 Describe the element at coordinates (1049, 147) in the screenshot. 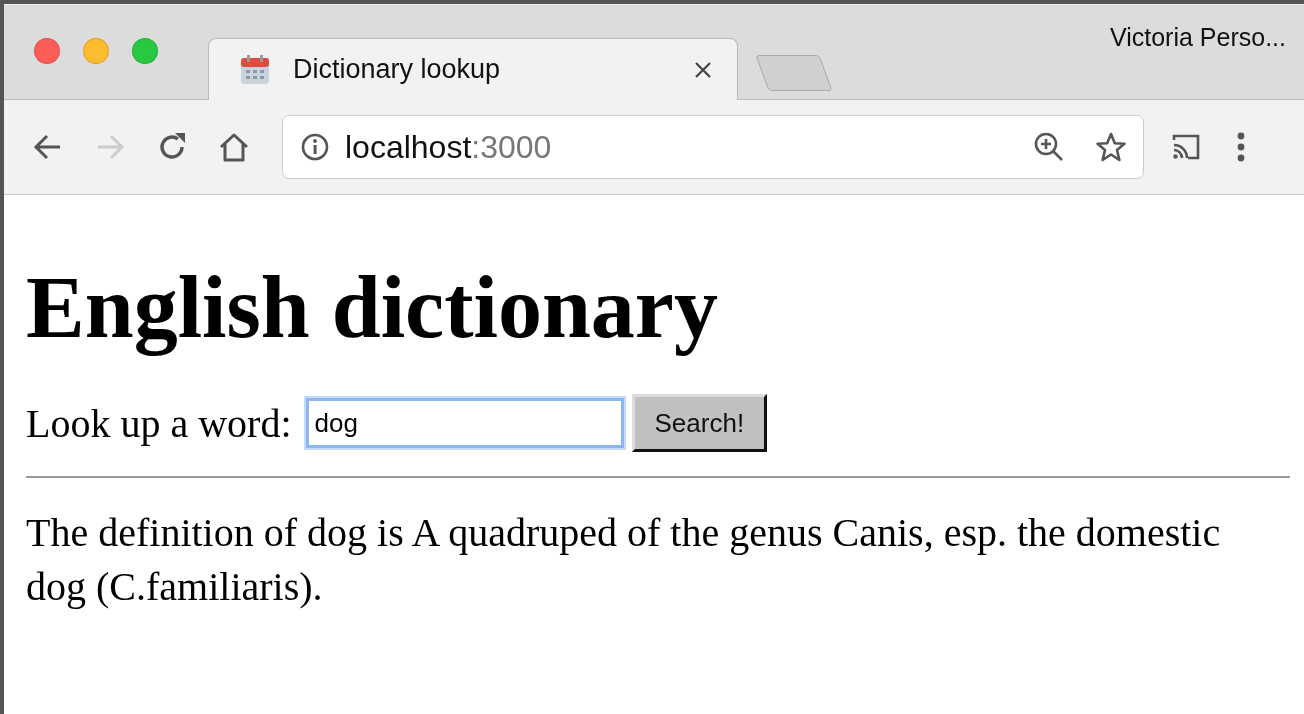

I see `zoom-in-icon` at that location.